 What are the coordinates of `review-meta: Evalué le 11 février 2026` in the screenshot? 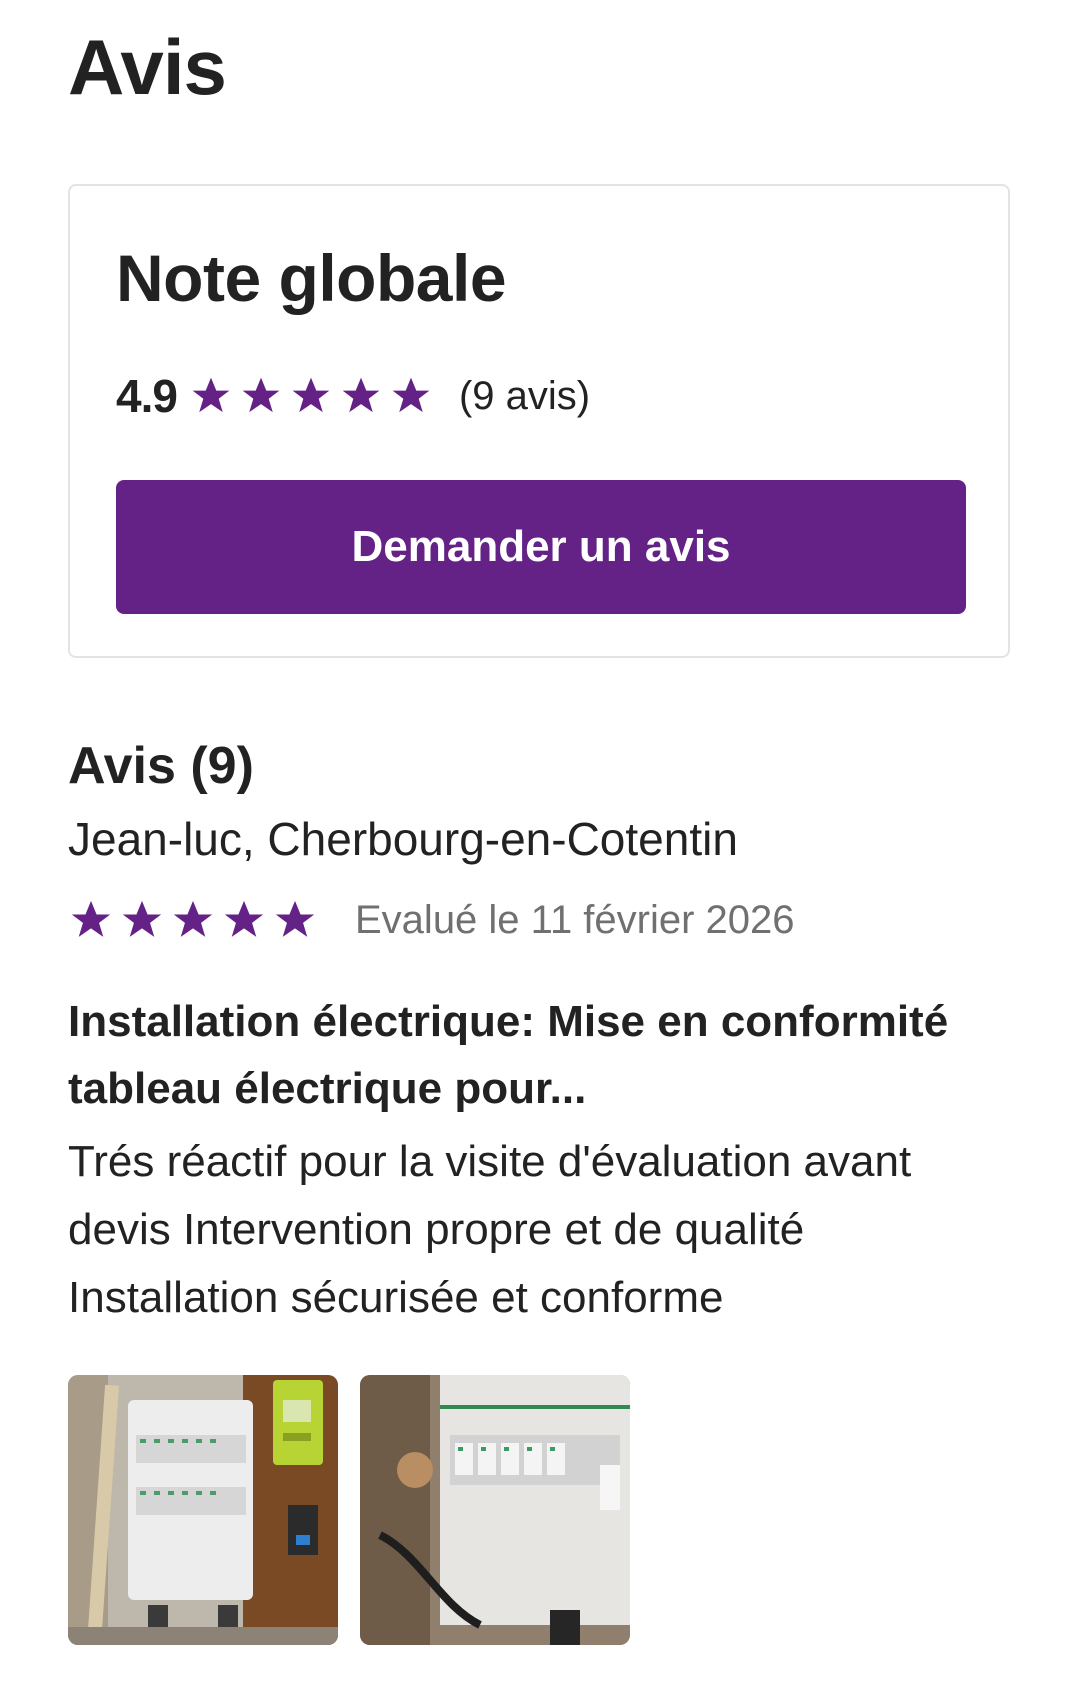 It's located at (431, 920).